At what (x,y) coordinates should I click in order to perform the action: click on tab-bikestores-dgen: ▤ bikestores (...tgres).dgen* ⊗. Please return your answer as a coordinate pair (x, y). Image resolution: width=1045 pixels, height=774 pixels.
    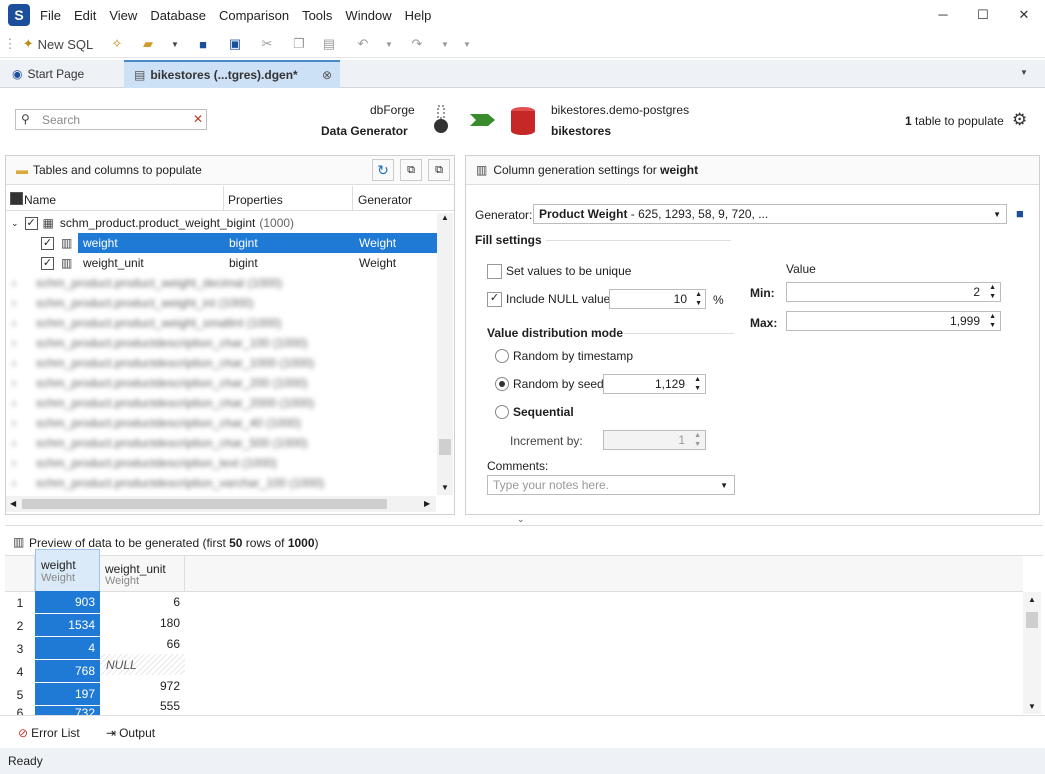
    Looking at the image, I should click on (232, 74).